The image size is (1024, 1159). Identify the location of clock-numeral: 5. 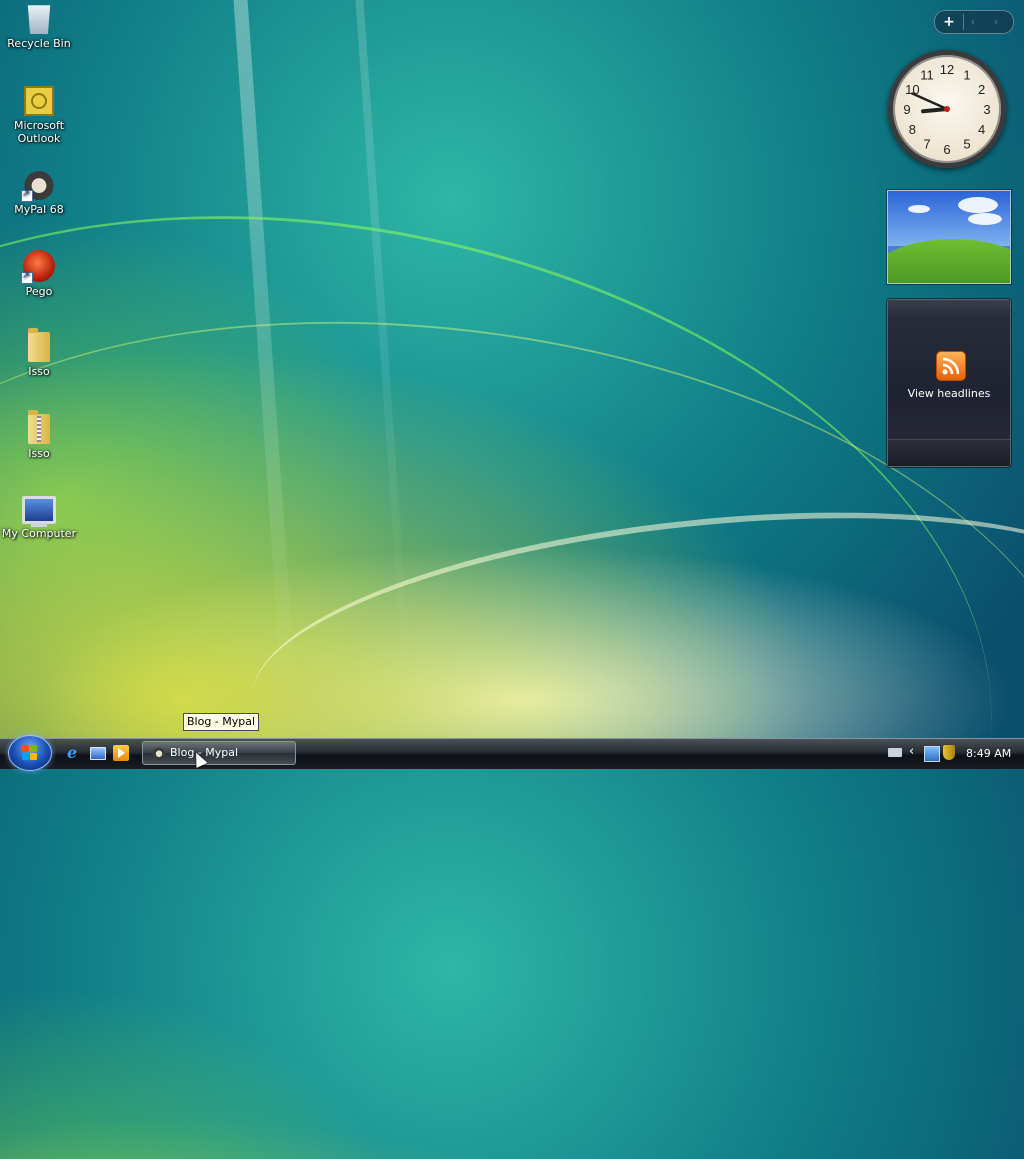
(966, 144).